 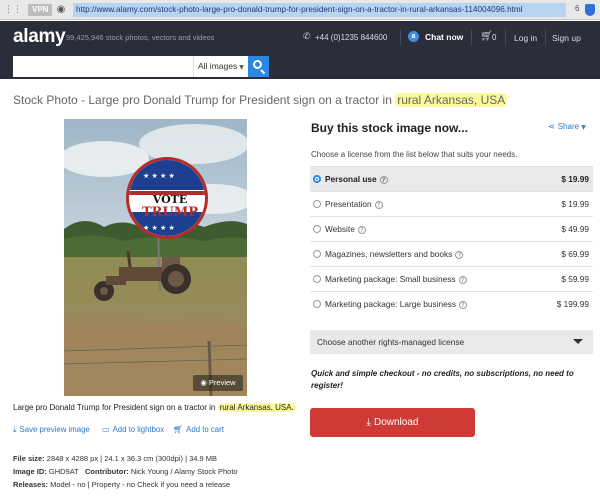 I want to click on license-name: Personal use, so click(x=351, y=179).